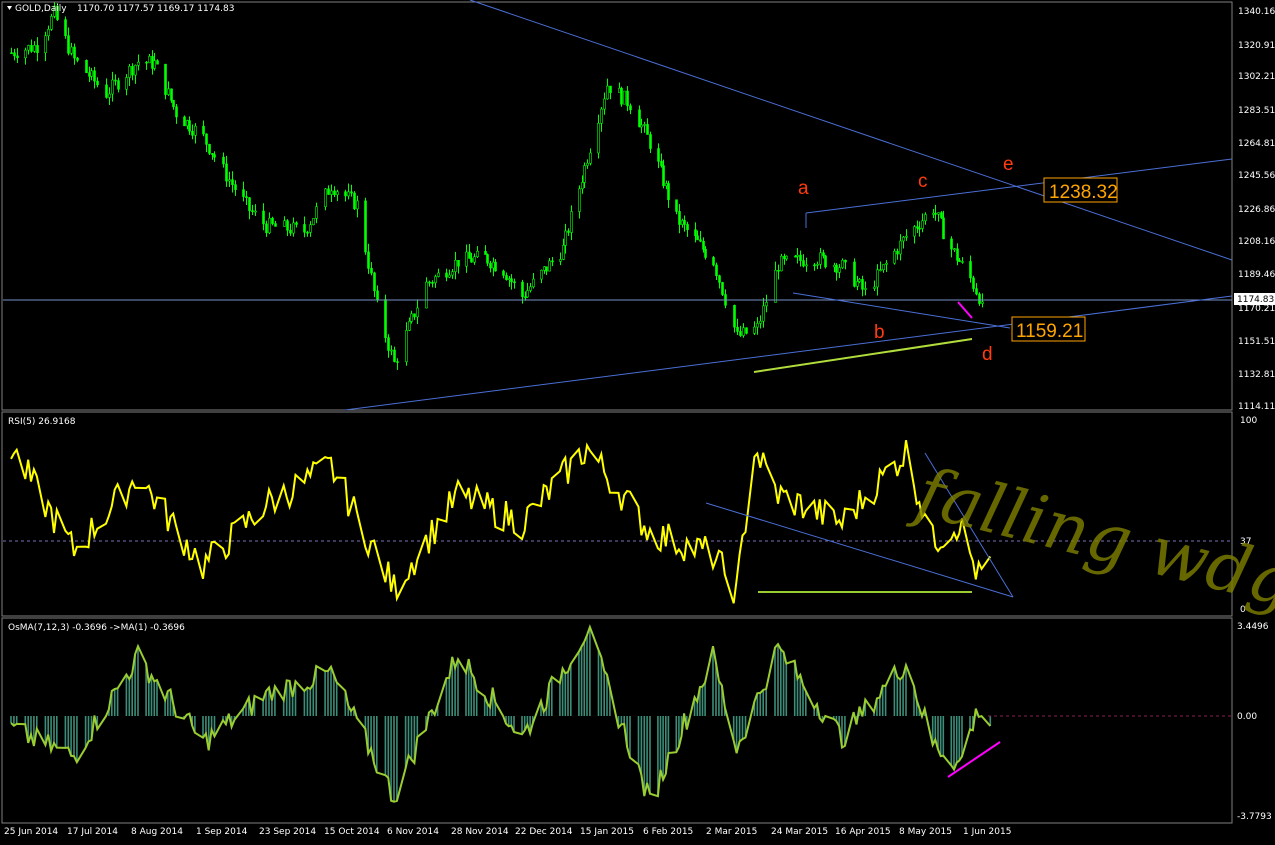 This screenshot has height=845, width=1275. Describe the element at coordinates (1254, 817) in the screenshot. I see `osma-tick: -3.7793` at that location.